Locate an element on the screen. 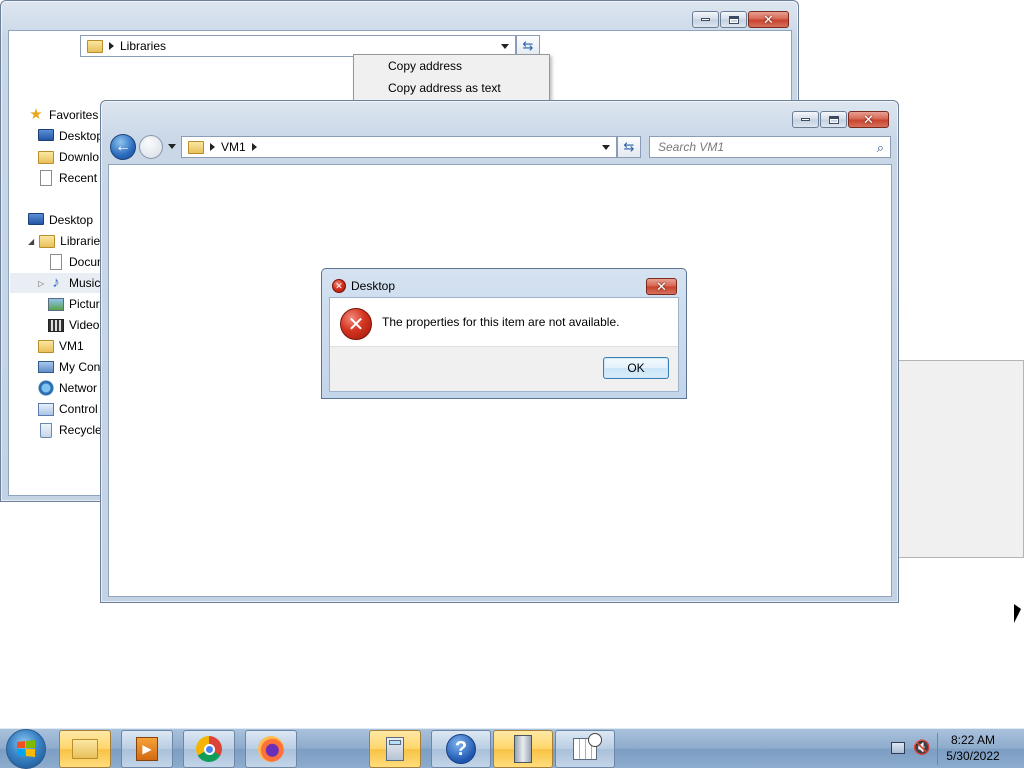  background-panel is located at coordinates (961, 459).